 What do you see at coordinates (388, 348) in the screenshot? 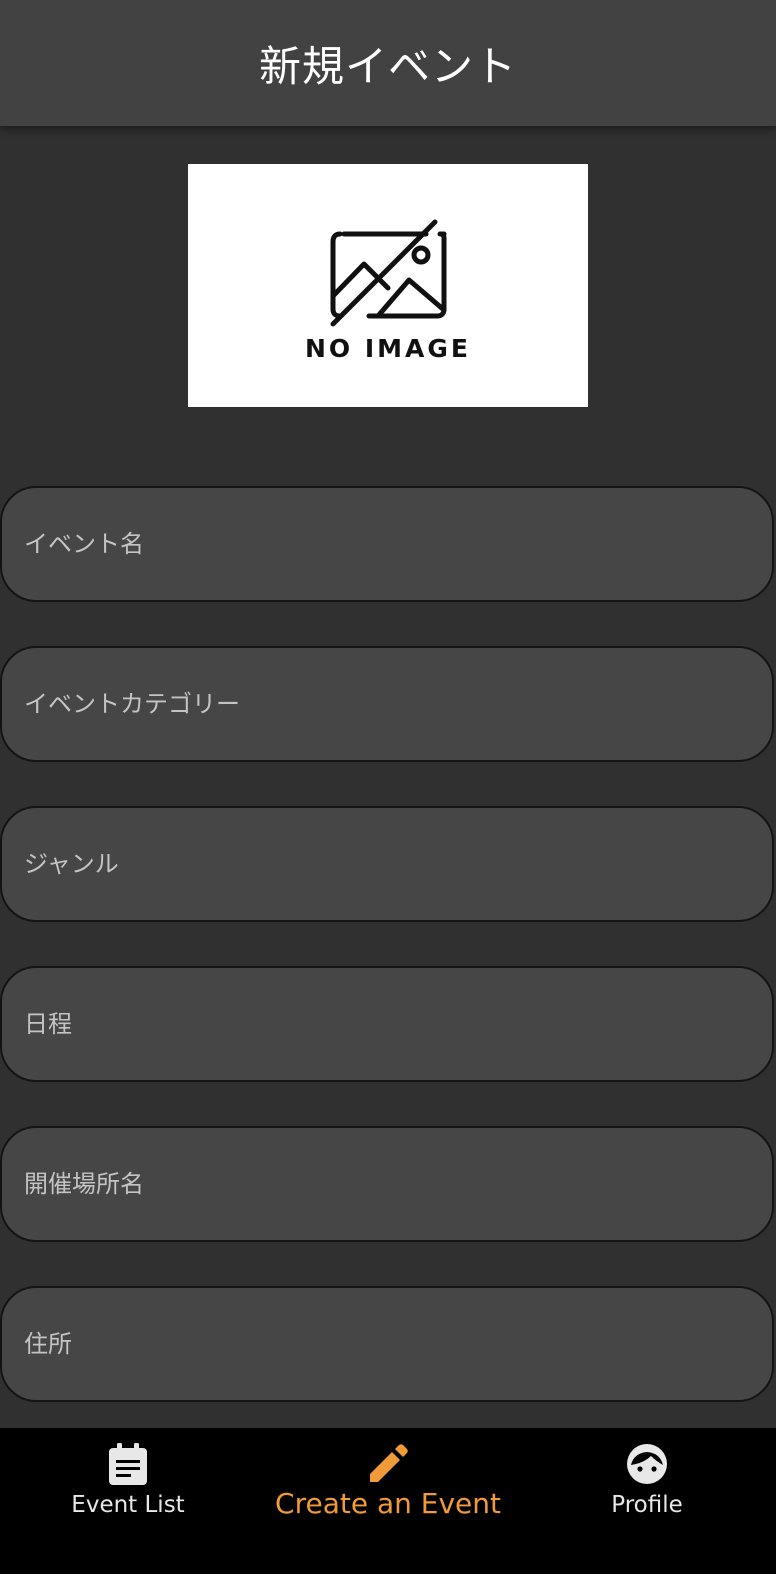
I see `no-image-label: NO IMAGE` at bounding box center [388, 348].